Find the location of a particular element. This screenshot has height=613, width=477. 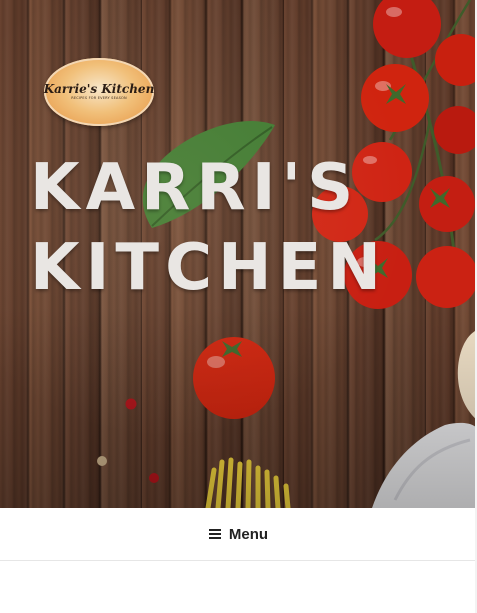

site-title-line-1: KARRI'S is located at coordinates (195, 188).